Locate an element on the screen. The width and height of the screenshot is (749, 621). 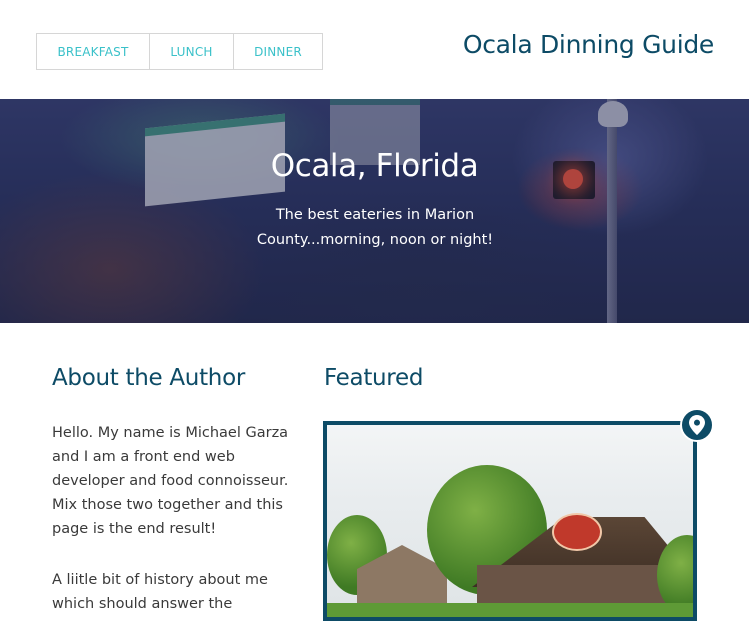
nav-breakfast-link: BREAKFAST is located at coordinates (93, 51).